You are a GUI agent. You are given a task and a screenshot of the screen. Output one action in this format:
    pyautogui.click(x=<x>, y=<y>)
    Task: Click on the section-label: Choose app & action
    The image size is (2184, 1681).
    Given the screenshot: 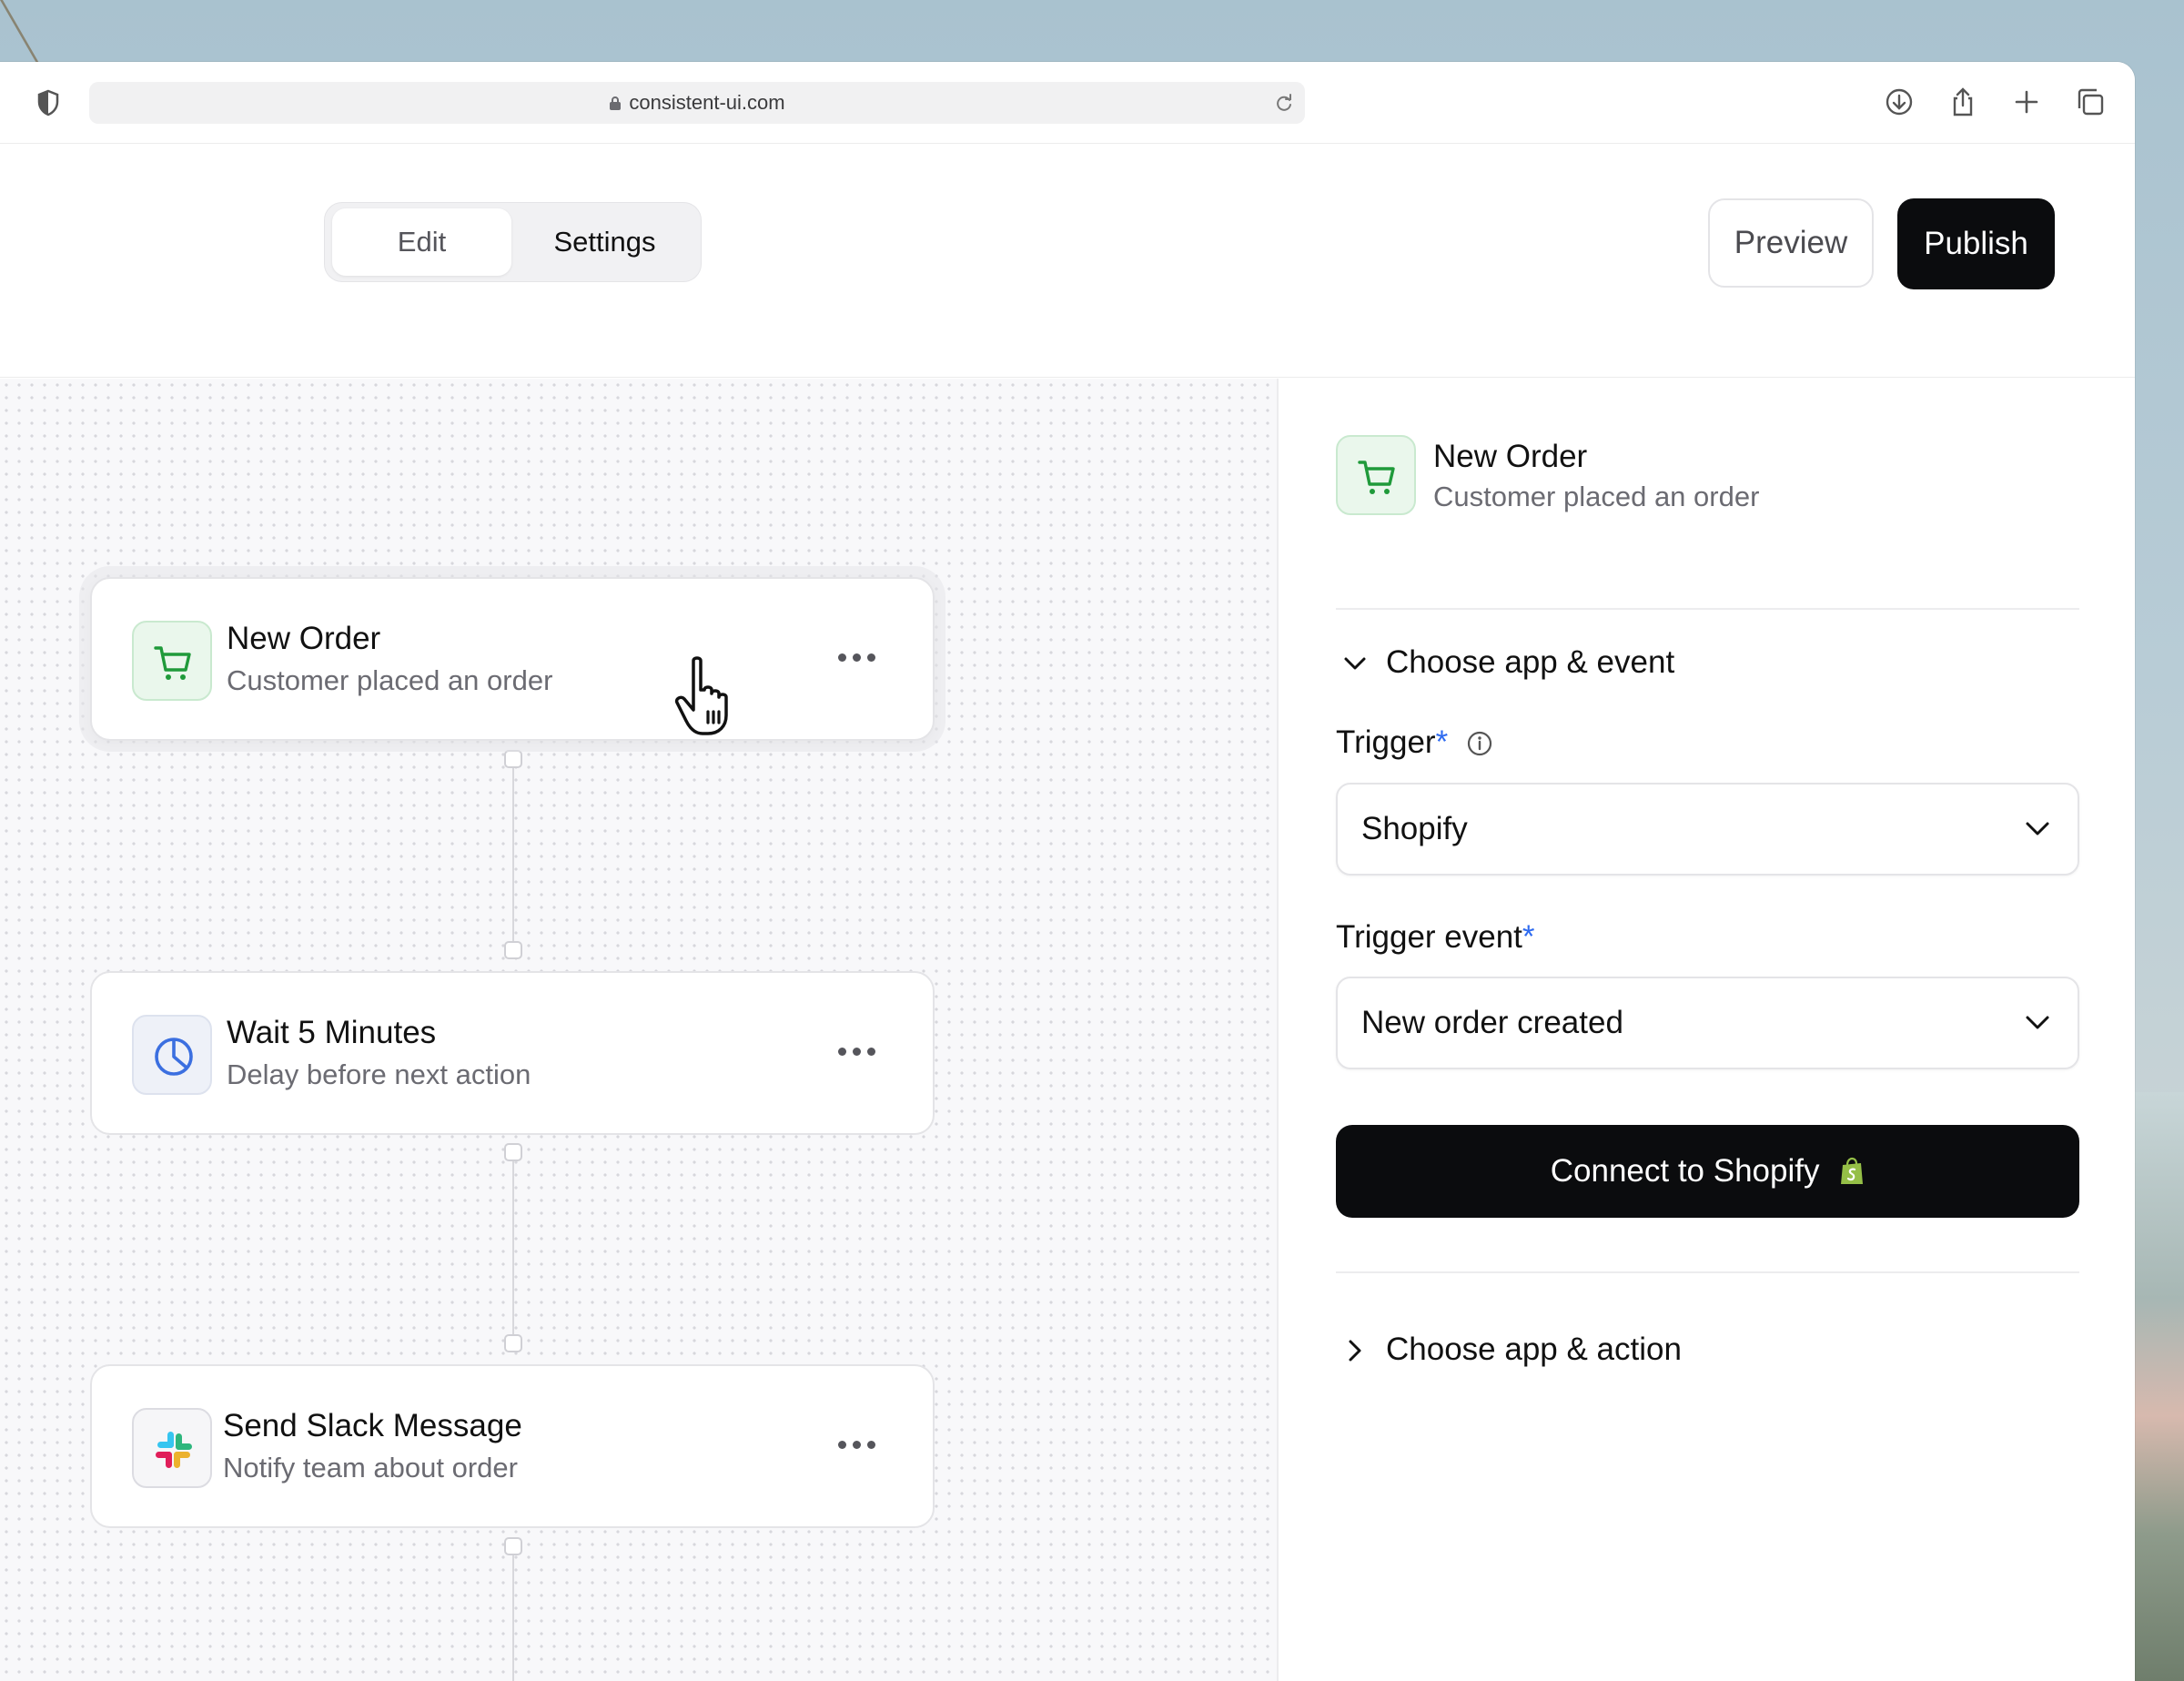 What is the action you would take?
    pyautogui.click(x=1534, y=1349)
    